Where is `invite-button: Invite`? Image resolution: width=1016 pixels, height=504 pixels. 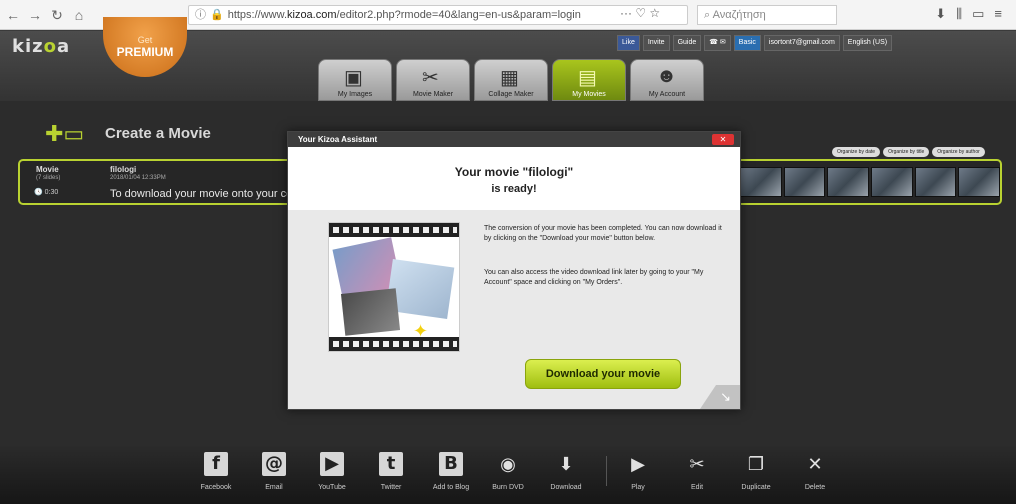
invite-button: Invite is located at coordinates (656, 43).